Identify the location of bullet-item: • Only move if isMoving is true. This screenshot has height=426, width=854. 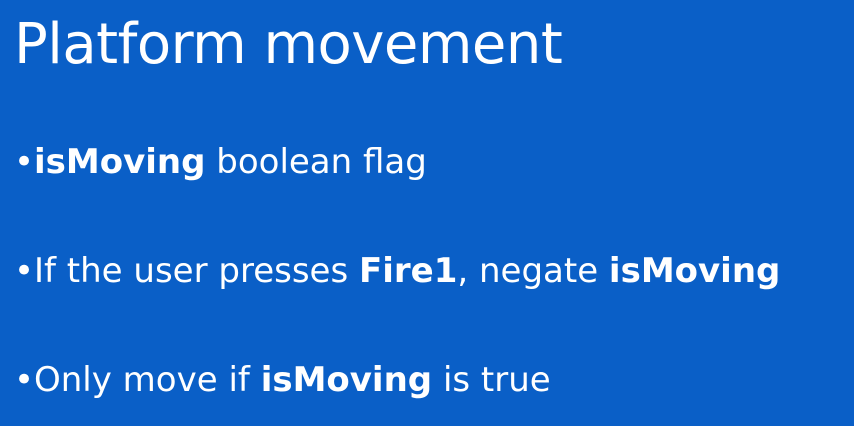
(427, 380).